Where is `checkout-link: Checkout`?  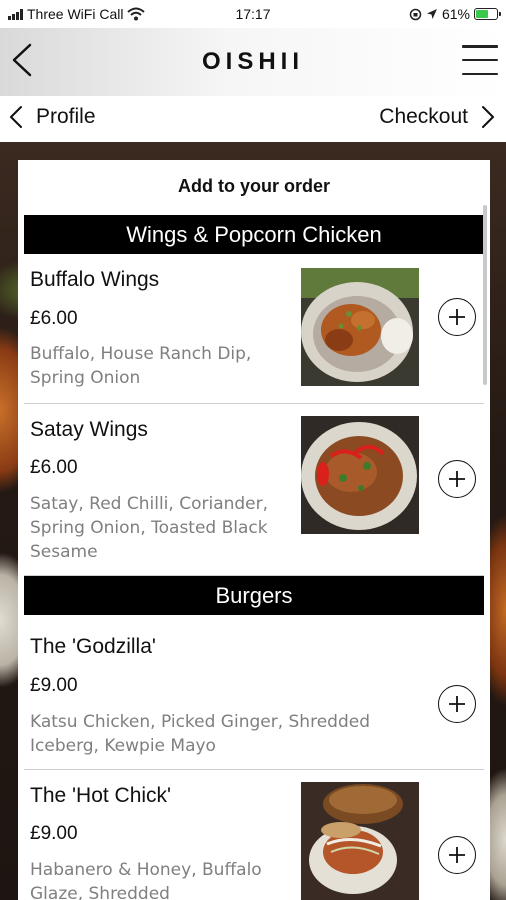 checkout-link: Checkout is located at coordinates (437, 117).